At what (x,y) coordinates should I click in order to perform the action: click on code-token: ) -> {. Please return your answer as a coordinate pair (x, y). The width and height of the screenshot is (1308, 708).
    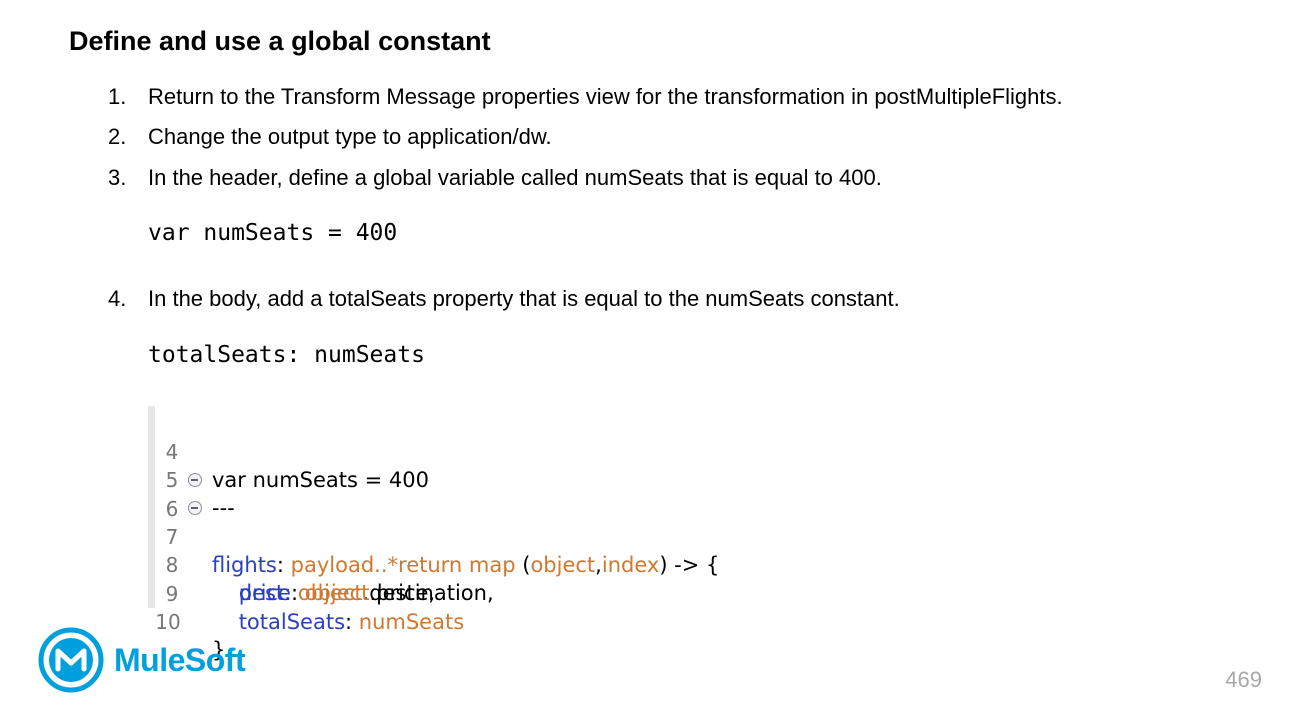
    Looking at the image, I should click on (689, 565).